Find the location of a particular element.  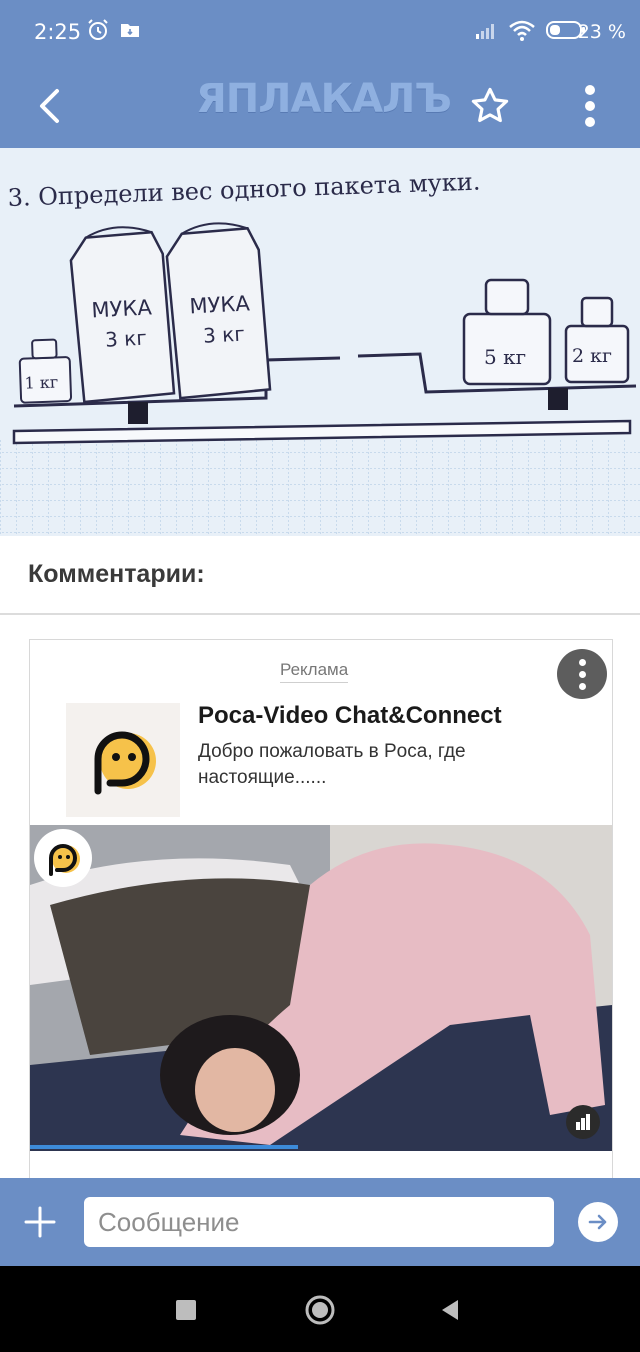

ad-label: Реклама is located at coordinates (314, 671).